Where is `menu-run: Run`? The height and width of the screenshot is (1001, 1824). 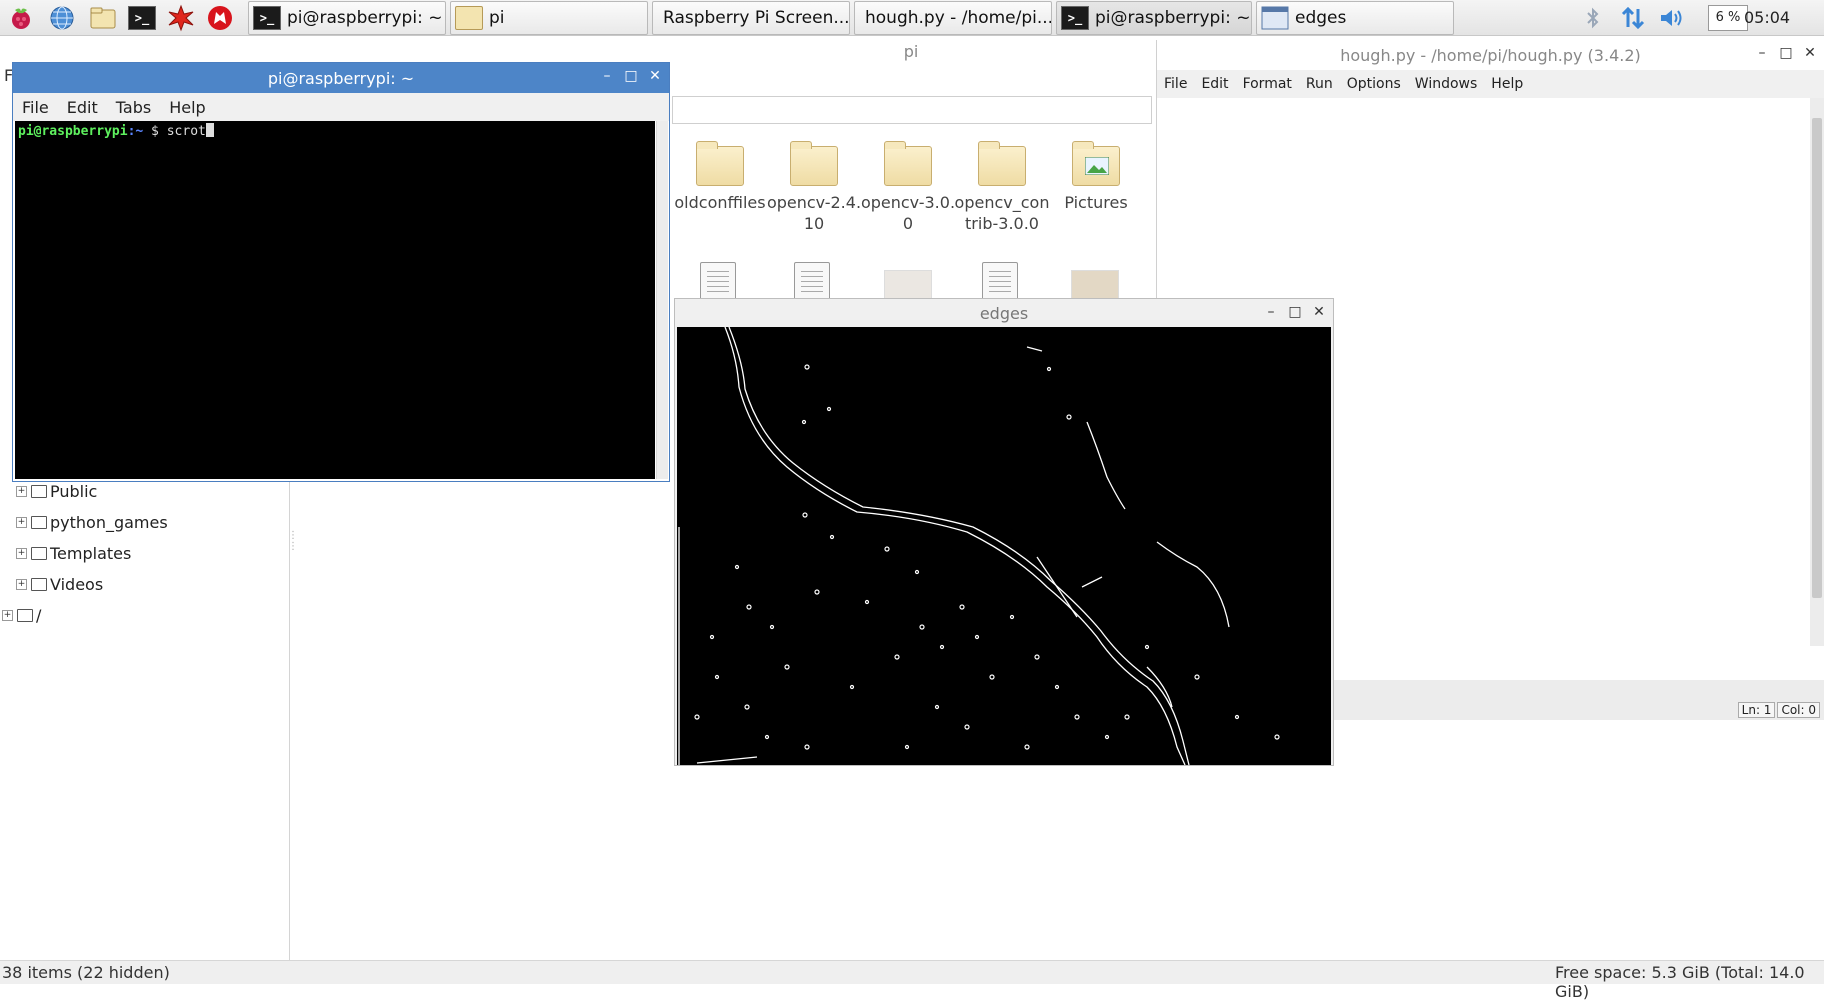 menu-run: Run is located at coordinates (1319, 84).